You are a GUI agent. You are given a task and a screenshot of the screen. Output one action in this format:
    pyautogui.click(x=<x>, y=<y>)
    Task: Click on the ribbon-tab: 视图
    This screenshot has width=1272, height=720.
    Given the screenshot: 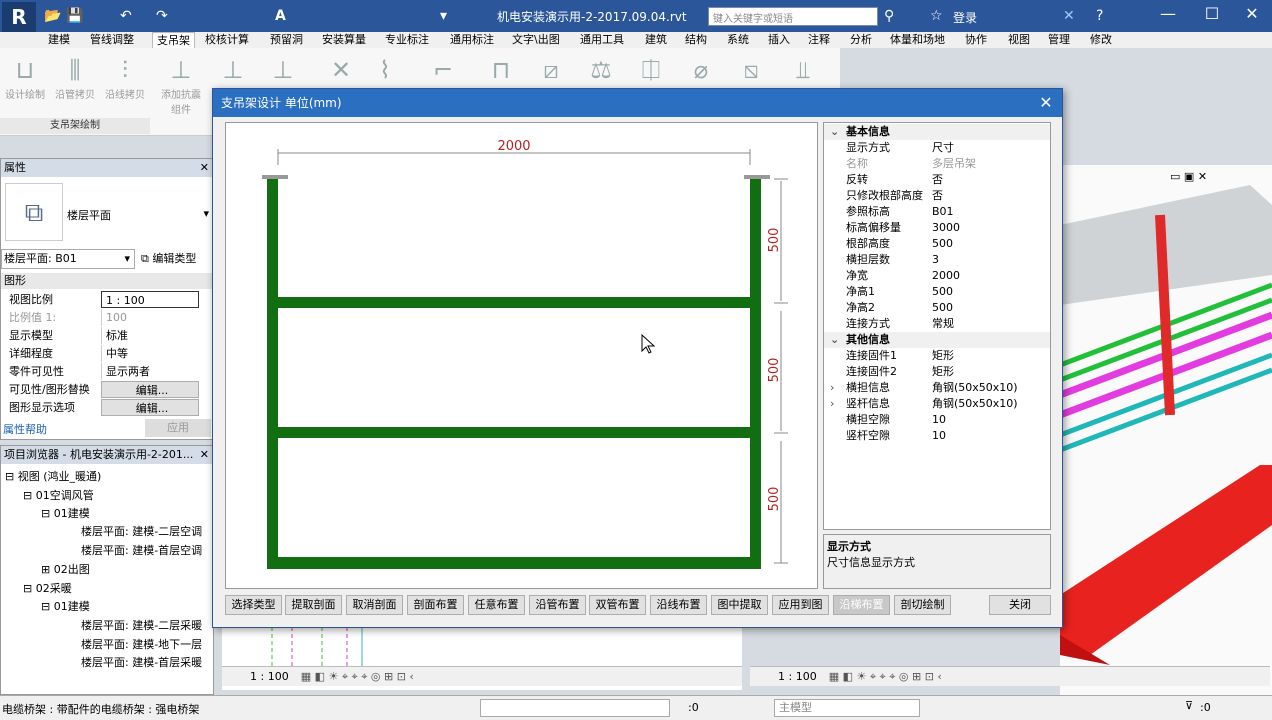 What is the action you would take?
    pyautogui.click(x=1019, y=40)
    